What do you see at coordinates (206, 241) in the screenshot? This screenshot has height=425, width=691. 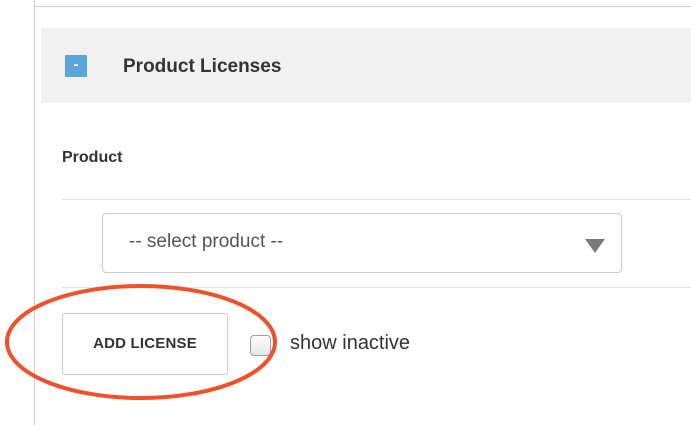 I see `product-select-value: -- select product --` at bounding box center [206, 241].